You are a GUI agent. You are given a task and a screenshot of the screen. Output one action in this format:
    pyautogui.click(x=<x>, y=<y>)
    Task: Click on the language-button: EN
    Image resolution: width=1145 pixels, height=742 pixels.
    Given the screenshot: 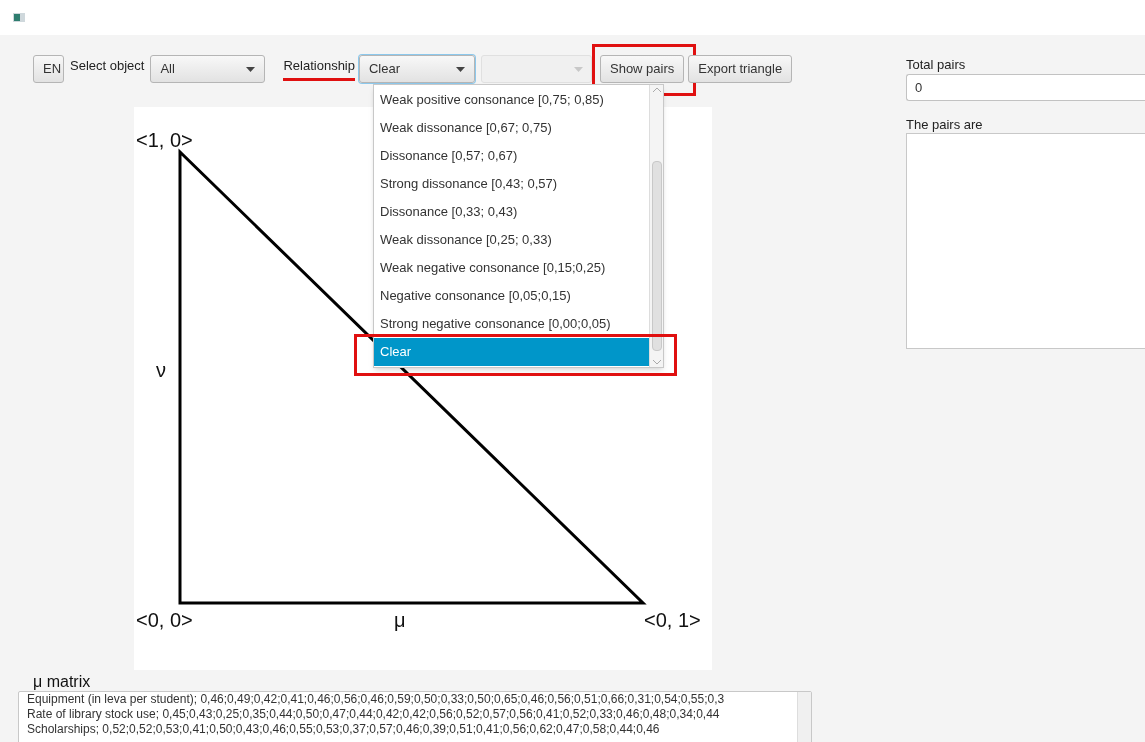 What is the action you would take?
    pyautogui.click(x=48, y=69)
    